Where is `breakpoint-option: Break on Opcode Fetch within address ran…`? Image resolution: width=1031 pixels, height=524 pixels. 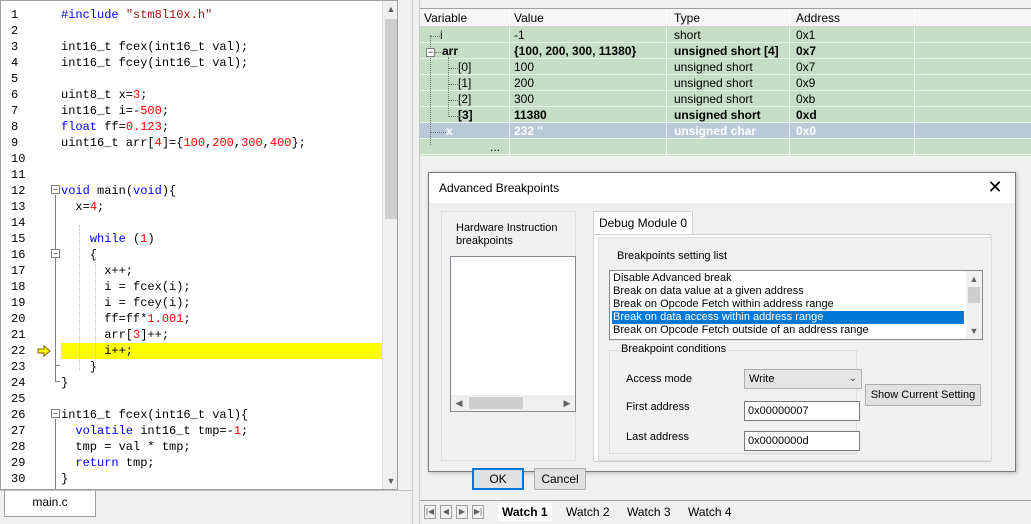
breakpoint-option: Break on Opcode Fetch within address ran… is located at coordinates (788, 304).